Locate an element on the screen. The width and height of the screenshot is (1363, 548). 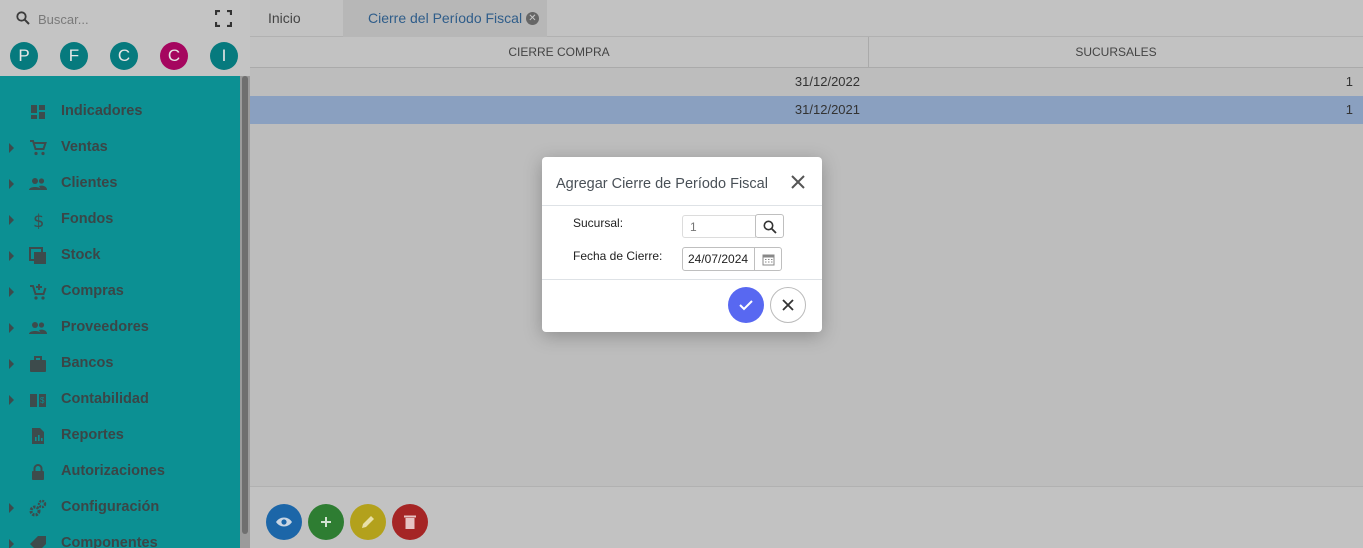
tab-inicio: Inicio is located at coordinates (284, 18).